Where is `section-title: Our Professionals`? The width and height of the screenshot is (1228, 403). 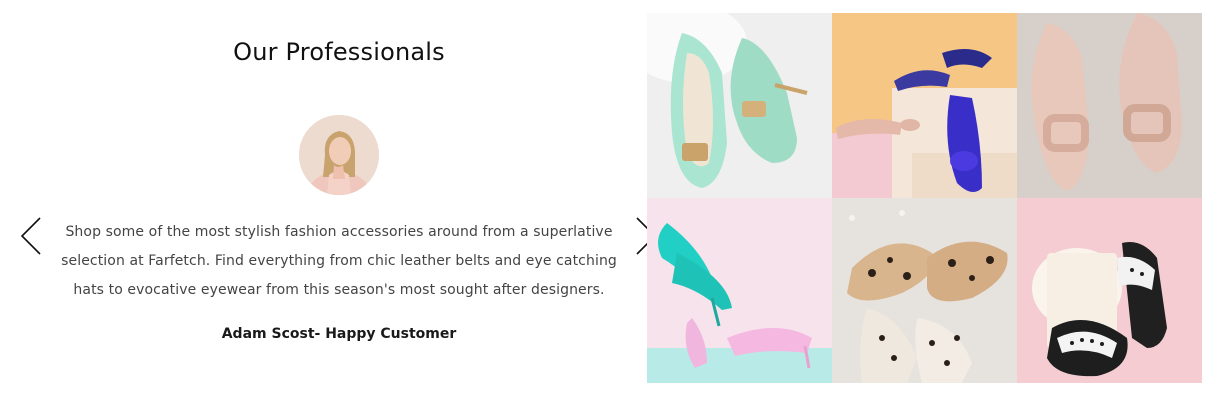
section-title: Our Professionals is located at coordinates (339, 52).